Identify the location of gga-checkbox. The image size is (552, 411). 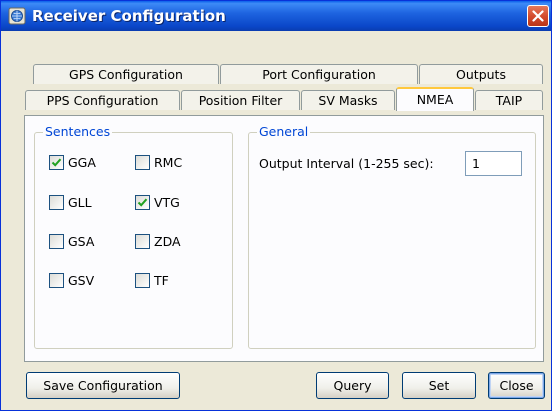
(56, 162).